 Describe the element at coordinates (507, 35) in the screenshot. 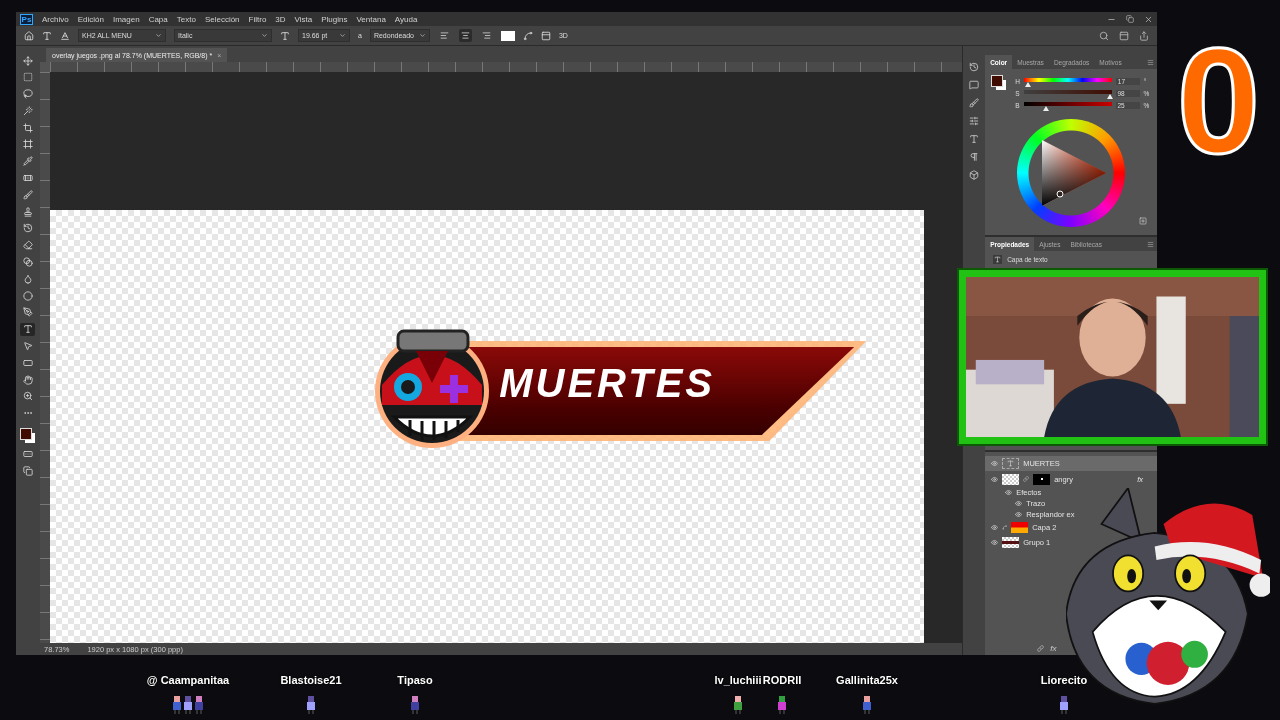

I see `text-color-swatch` at that location.